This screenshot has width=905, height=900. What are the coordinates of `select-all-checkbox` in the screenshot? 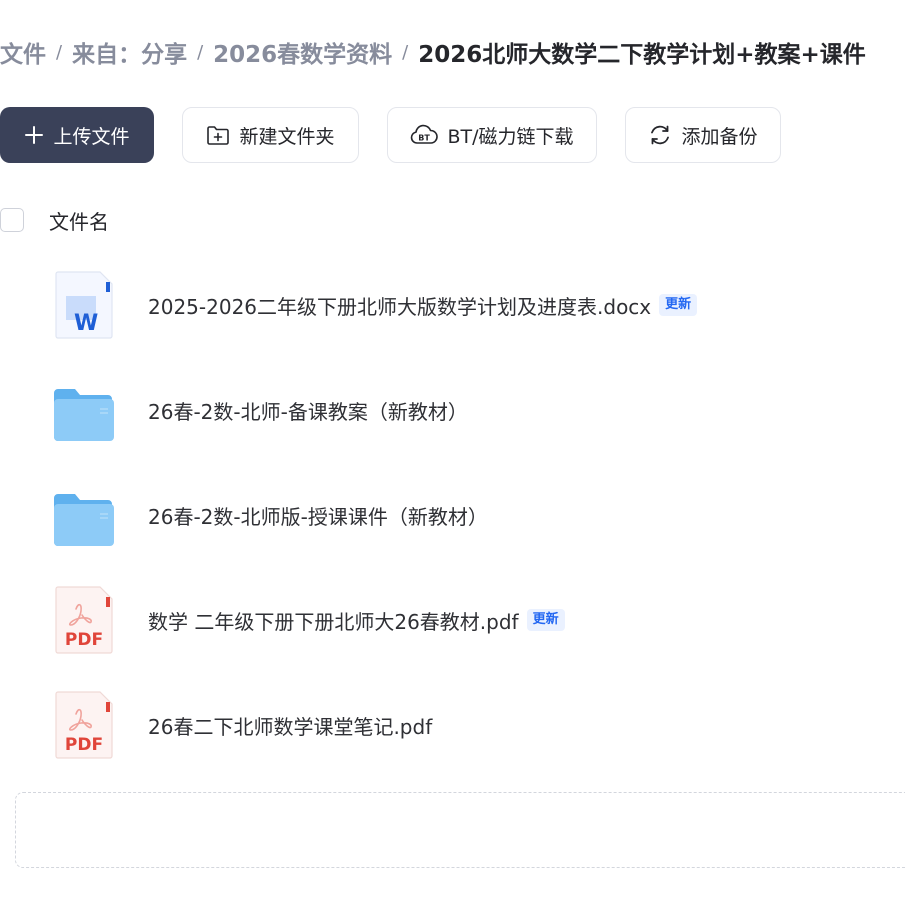 It's located at (12, 220).